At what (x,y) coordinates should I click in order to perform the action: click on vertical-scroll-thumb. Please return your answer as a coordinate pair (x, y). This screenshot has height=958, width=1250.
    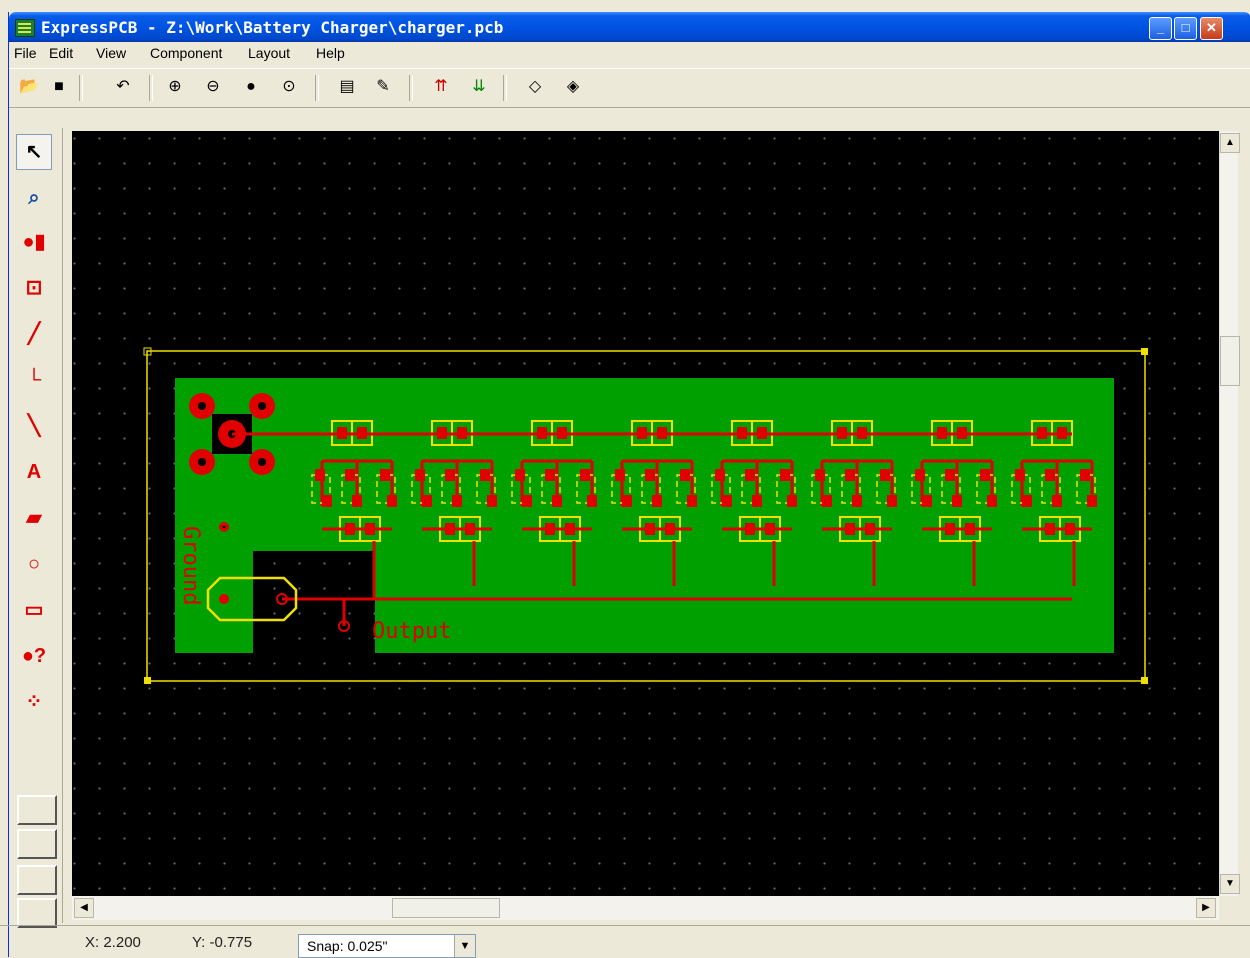
    Looking at the image, I should click on (1230, 361).